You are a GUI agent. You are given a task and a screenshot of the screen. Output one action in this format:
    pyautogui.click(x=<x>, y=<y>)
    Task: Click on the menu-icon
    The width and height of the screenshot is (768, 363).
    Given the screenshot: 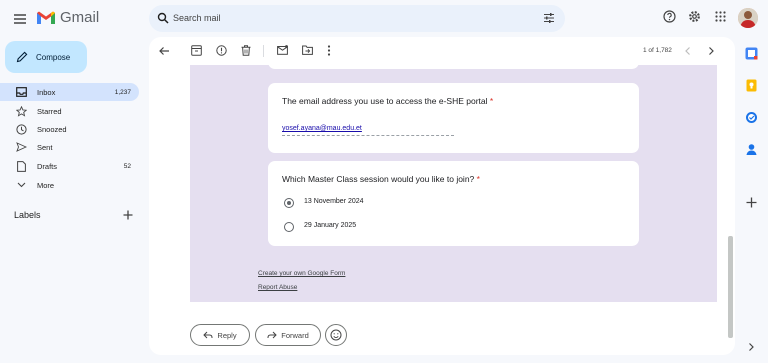 What is the action you would take?
    pyautogui.click(x=20, y=19)
    